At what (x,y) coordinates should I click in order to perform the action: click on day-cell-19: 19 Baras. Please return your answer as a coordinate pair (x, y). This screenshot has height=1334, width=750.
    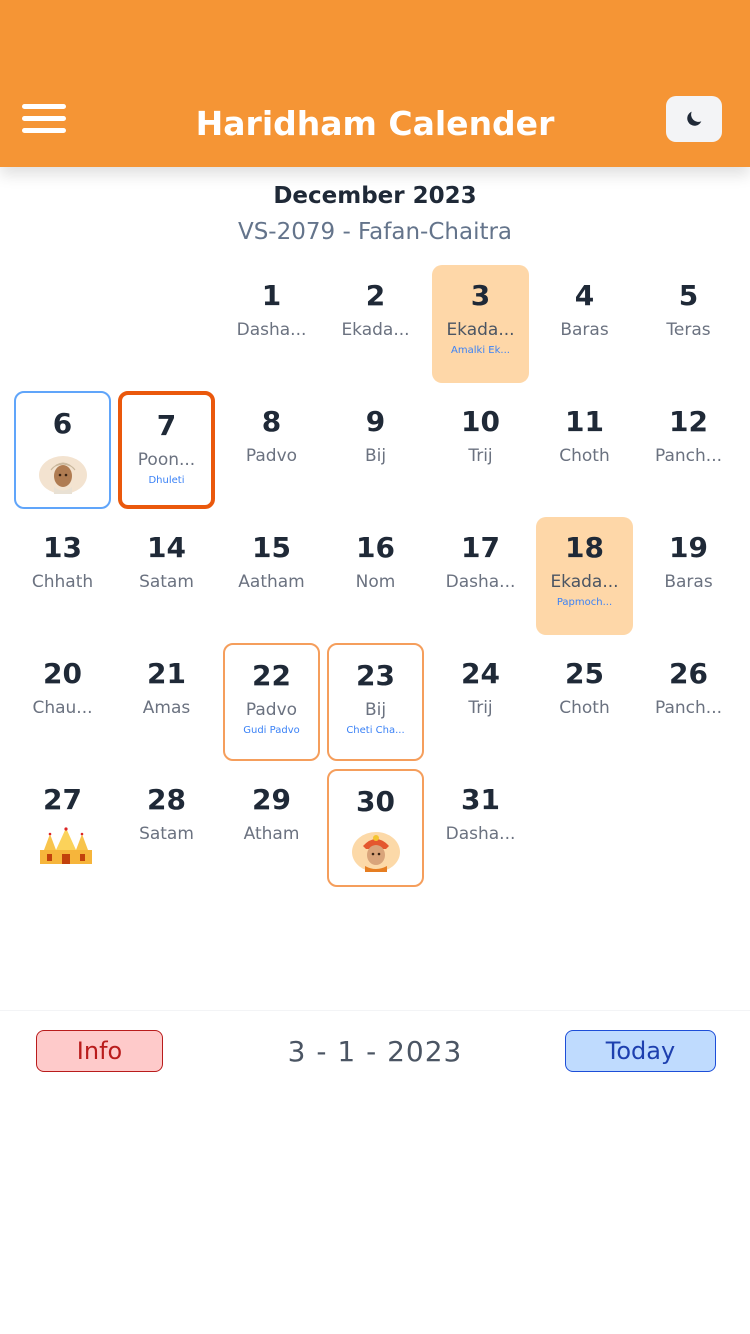
    Looking at the image, I should click on (688, 576).